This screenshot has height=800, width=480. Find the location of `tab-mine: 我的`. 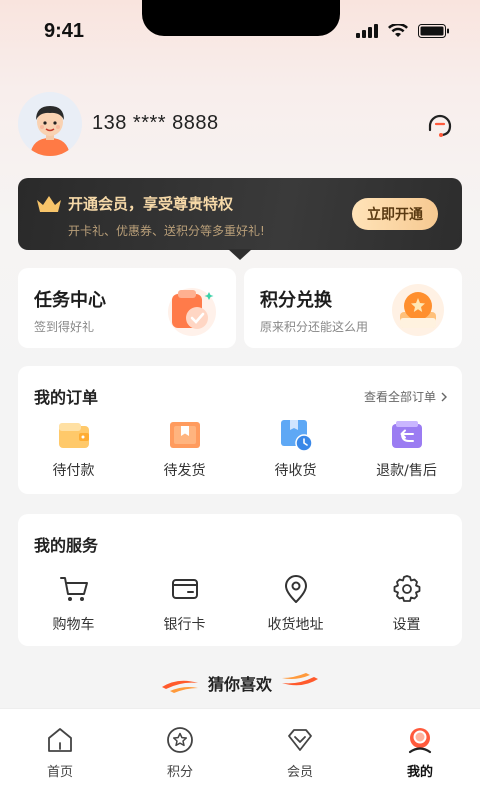

tab-mine: 我的 is located at coordinates (420, 754).